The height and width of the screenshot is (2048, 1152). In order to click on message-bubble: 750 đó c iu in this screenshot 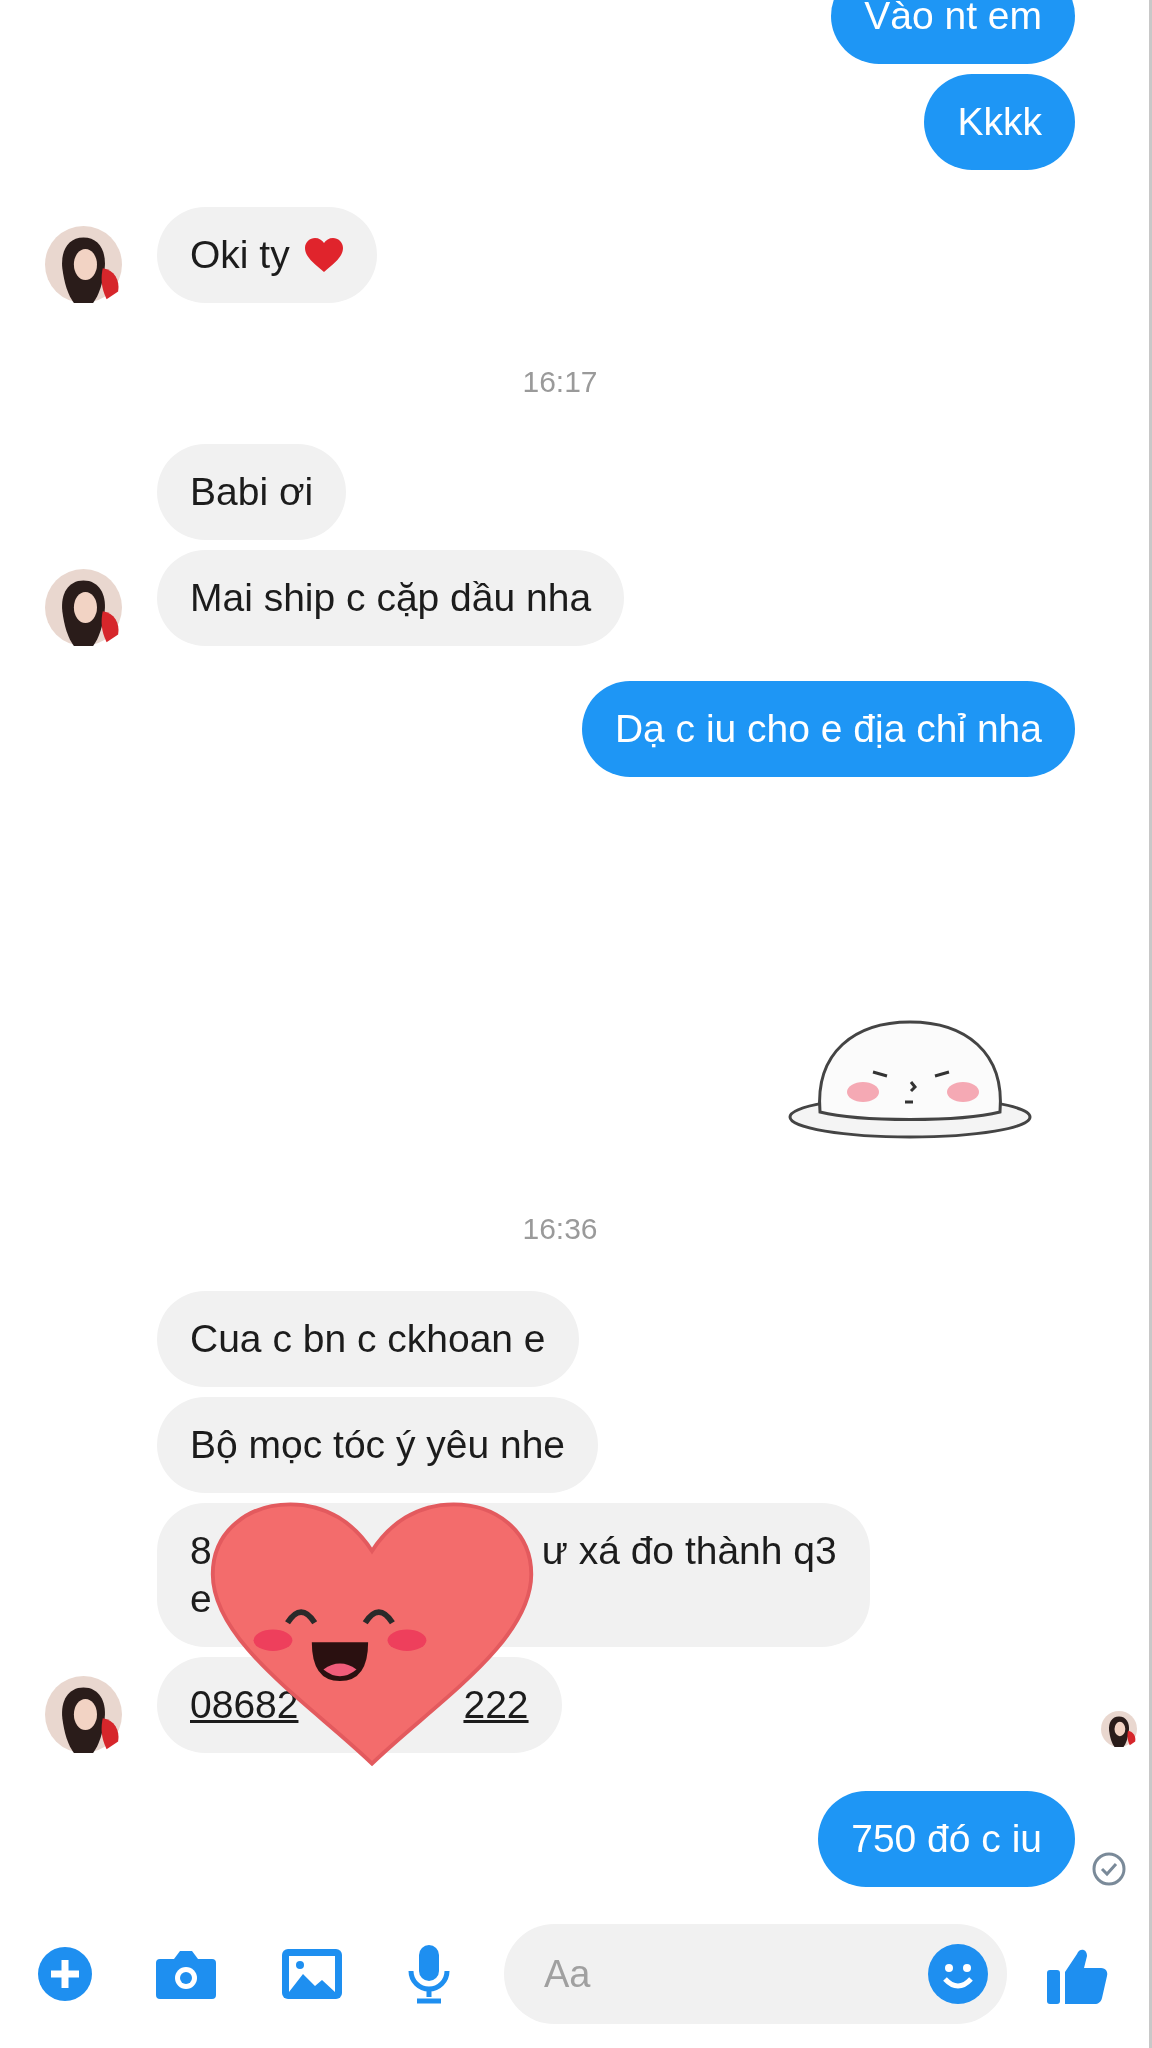, I will do `click(946, 1839)`.